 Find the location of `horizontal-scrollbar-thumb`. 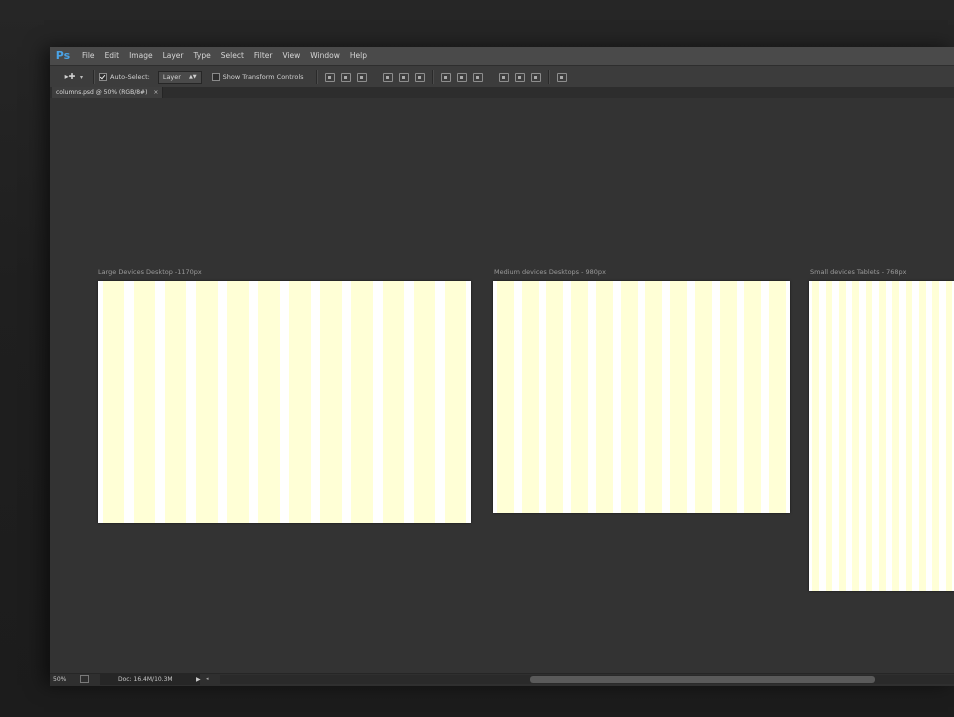

horizontal-scrollbar-thumb is located at coordinates (702, 679).